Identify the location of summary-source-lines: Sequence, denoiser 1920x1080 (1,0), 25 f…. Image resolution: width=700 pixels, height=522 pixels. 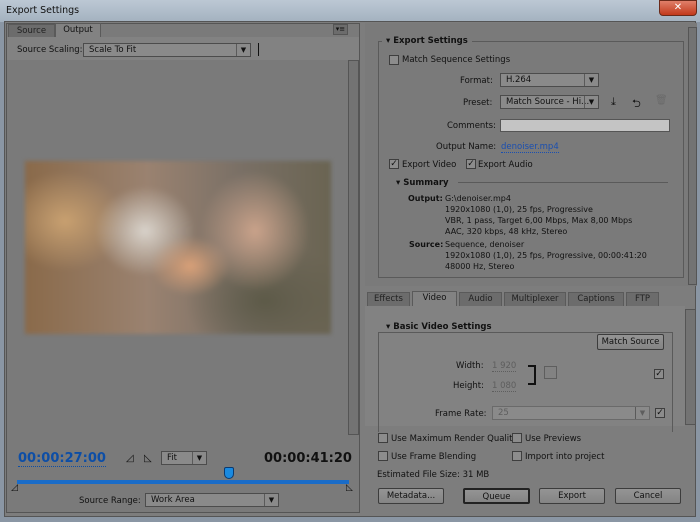
(546, 255).